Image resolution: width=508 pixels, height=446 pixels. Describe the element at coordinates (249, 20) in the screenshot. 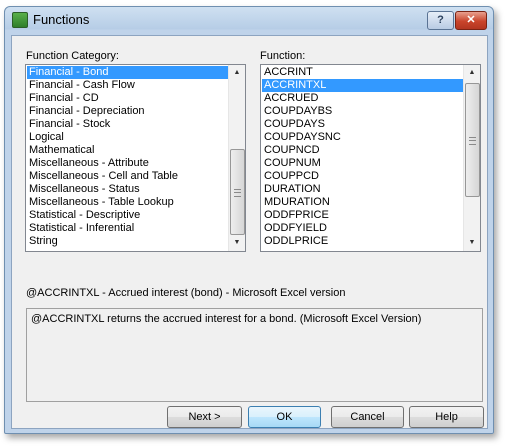

I see `title-bar: Functions ? ✕` at that location.